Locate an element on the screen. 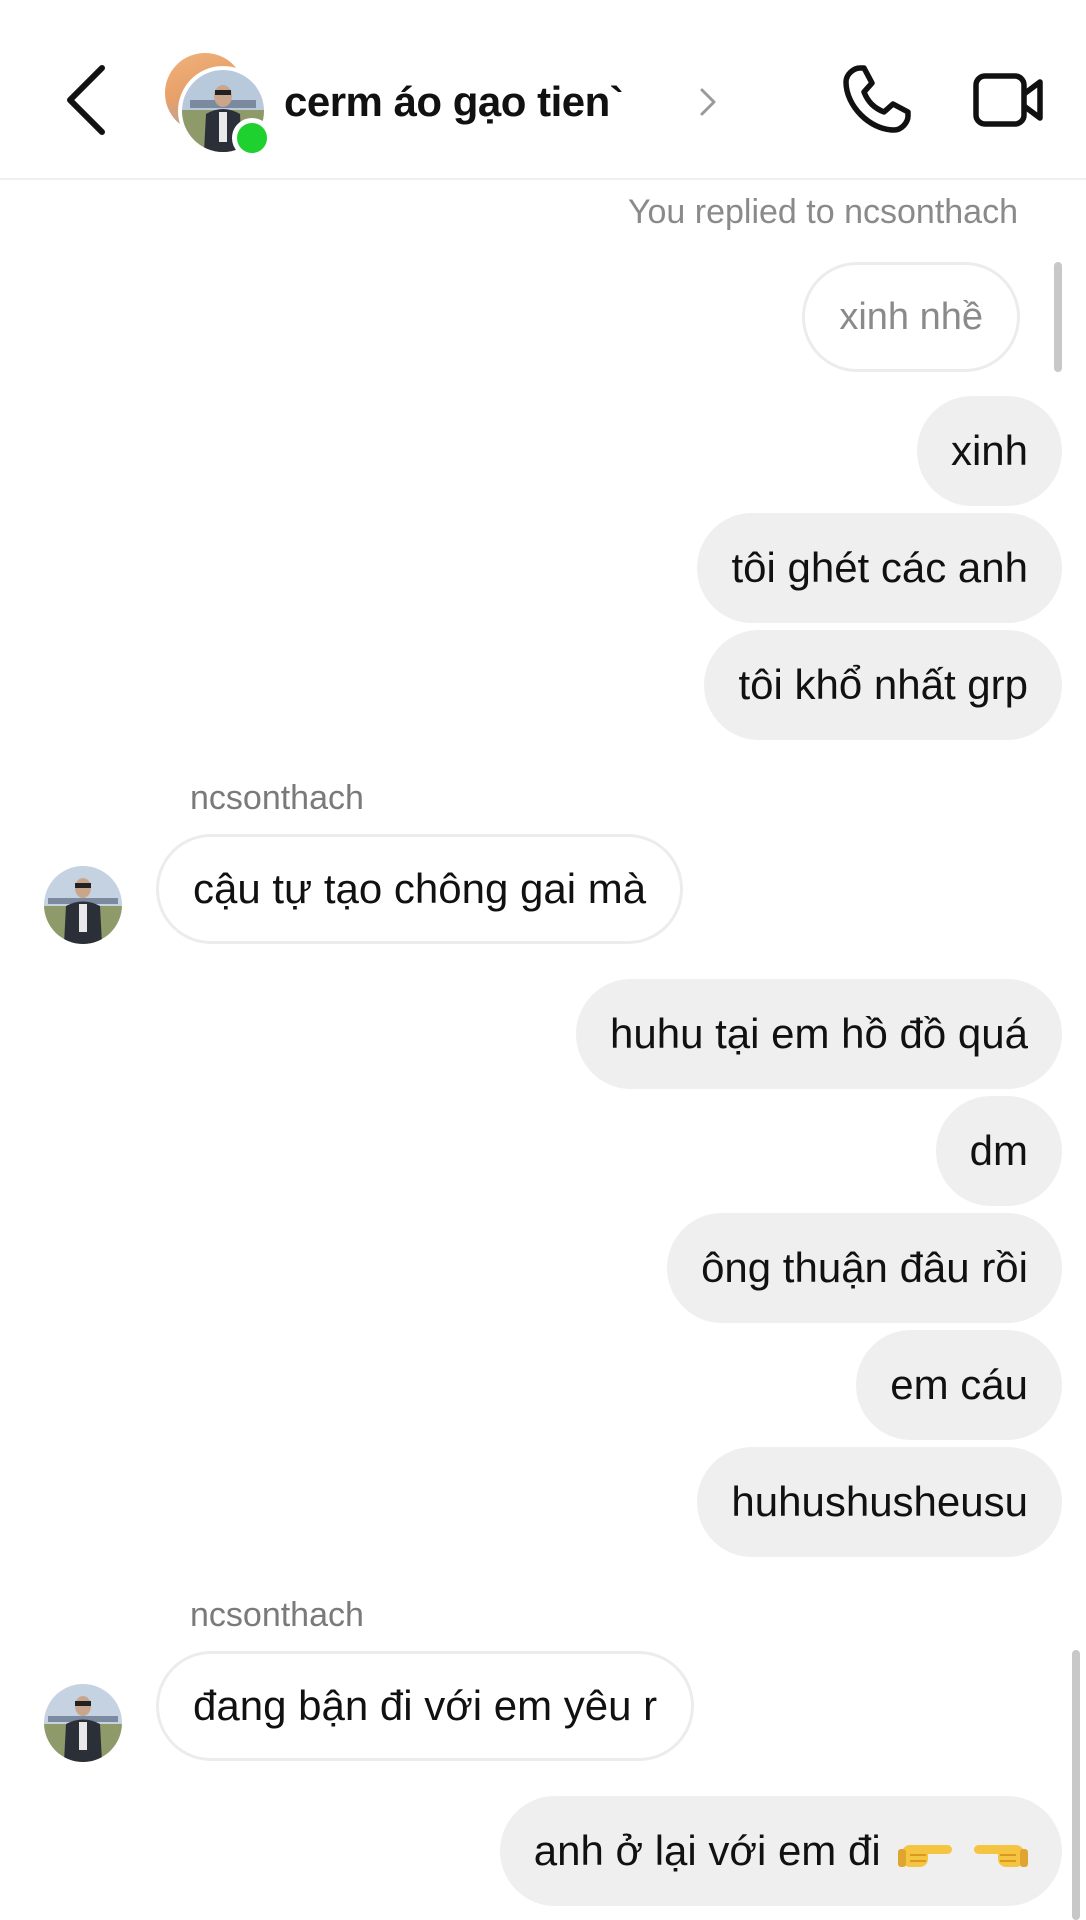 This screenshot has height=1920, width=1086. message-text: anh ở lại với em đi is located at coordinates (707, 1850).